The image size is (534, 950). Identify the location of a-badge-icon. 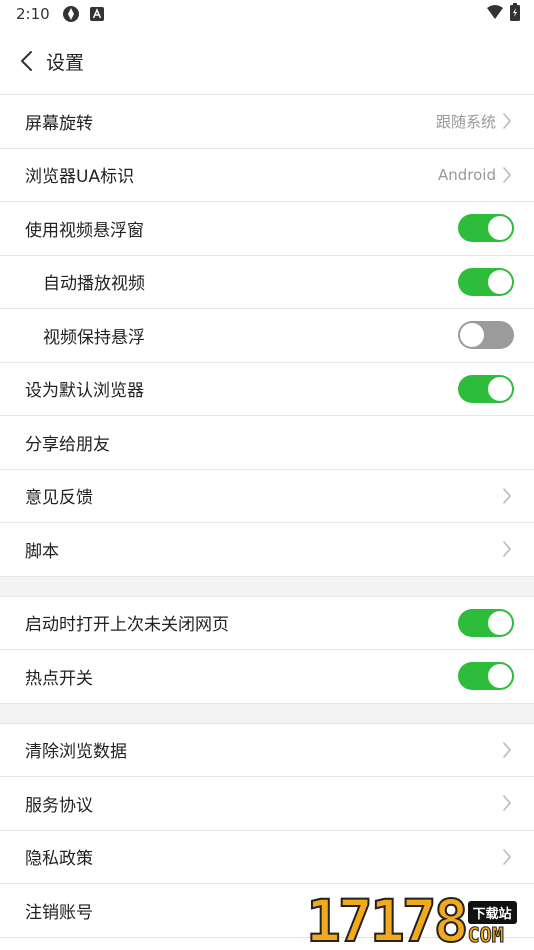
(97, 14).